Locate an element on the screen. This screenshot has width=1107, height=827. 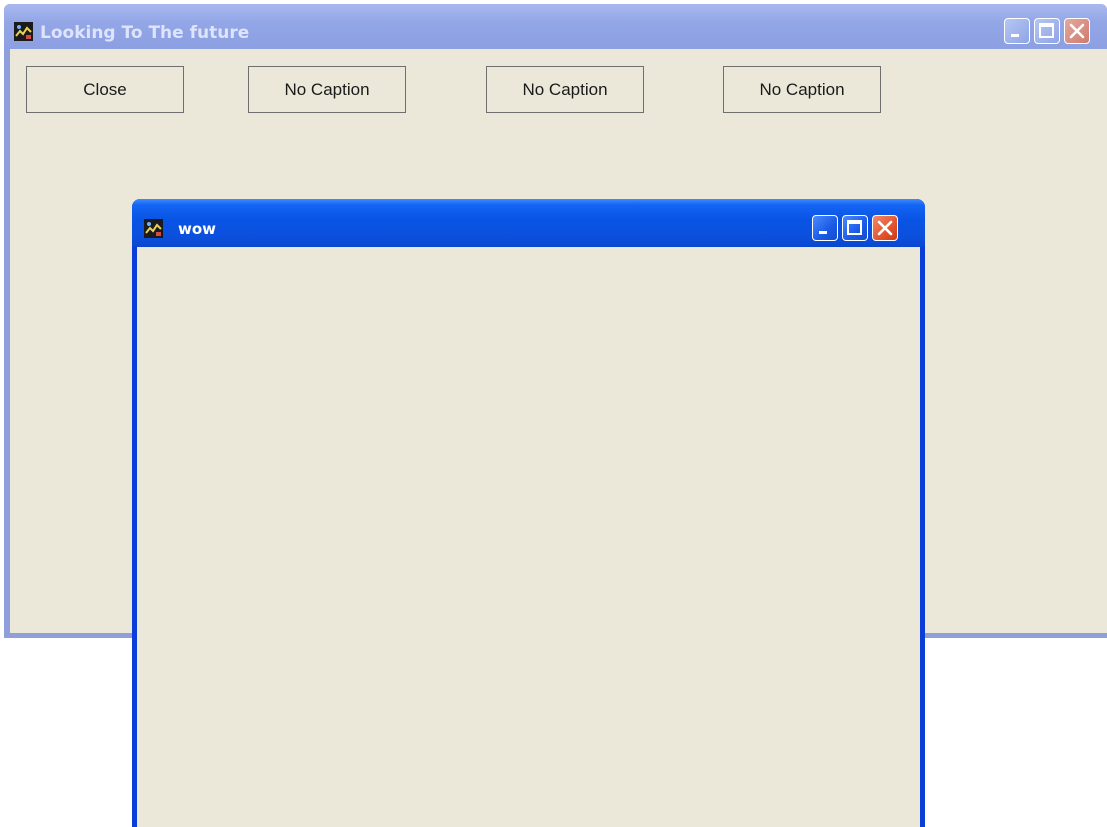
wow-close-button is located at coordinates (885, 228).